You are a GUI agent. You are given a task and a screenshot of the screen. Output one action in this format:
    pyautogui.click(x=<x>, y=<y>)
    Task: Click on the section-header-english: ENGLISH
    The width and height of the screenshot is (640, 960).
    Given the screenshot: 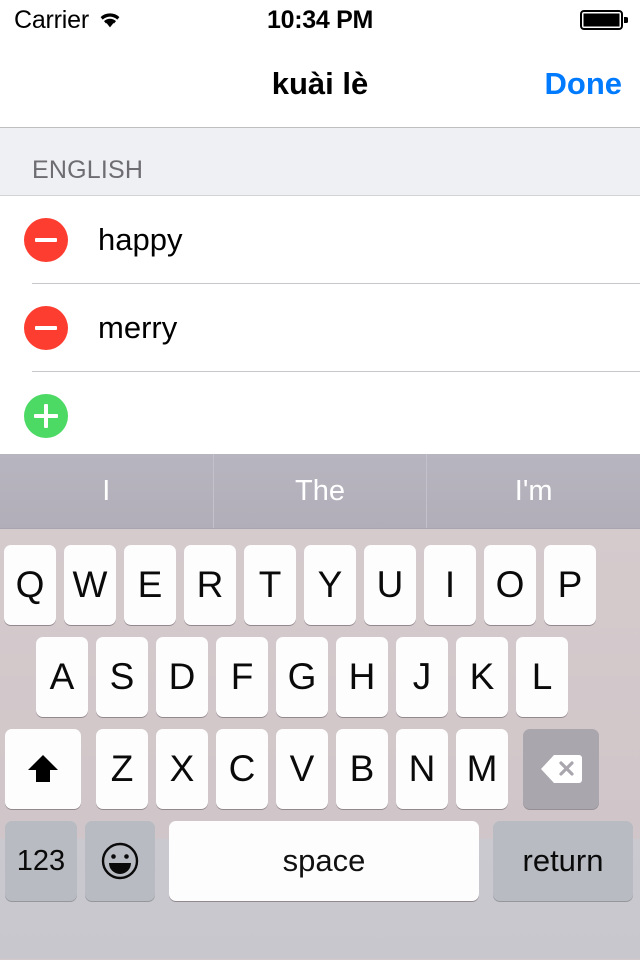 What is the action you would take?
    pyautogui.click(x=320, y=162)
    